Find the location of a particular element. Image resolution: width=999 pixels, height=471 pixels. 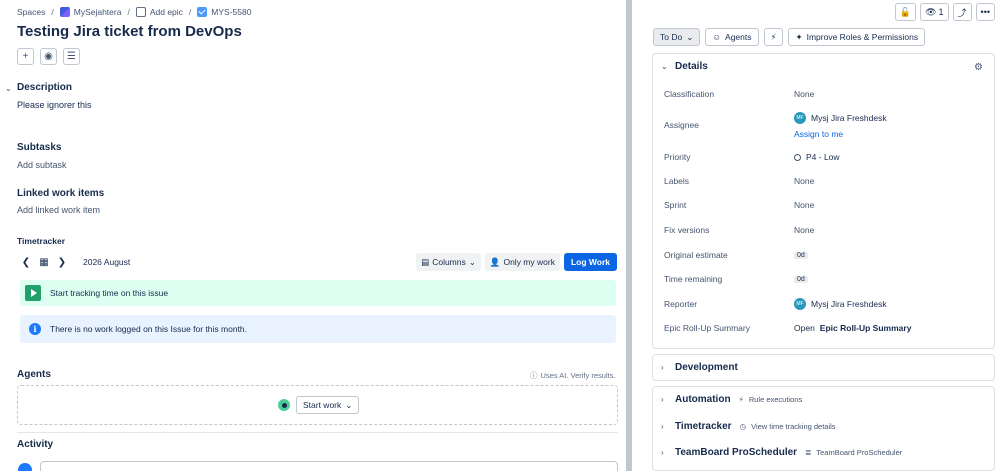

breadcrumb-spaces: Spaces is located at coordinates (31, 12).